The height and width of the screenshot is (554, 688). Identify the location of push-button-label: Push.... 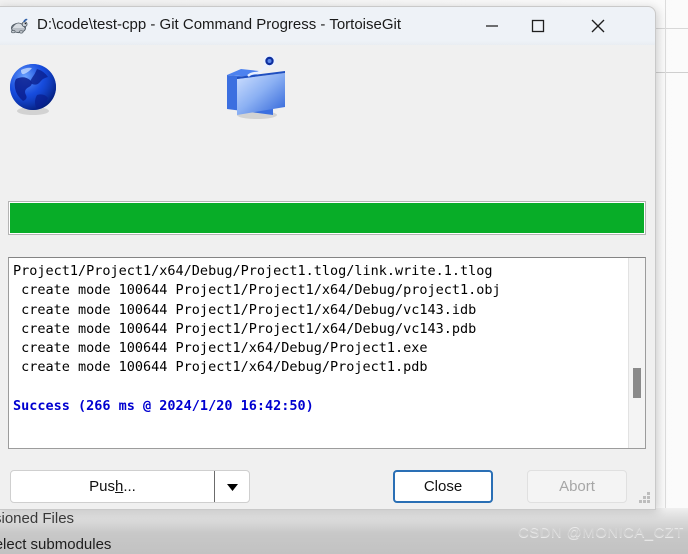
(112, 486).